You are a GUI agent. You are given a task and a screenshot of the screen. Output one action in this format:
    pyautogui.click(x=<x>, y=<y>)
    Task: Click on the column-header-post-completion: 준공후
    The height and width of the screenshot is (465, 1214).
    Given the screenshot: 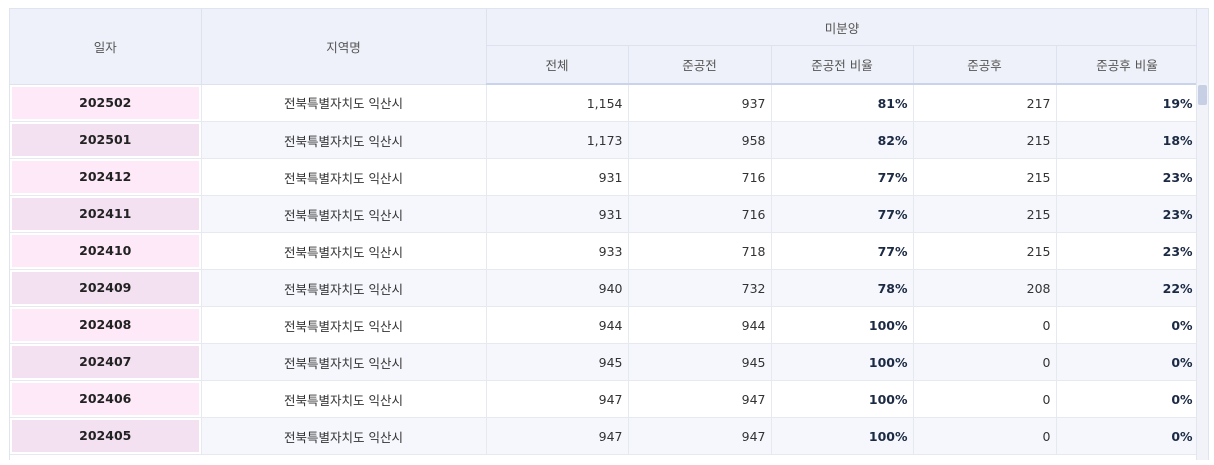 What is the action you would take?
    pyautogui.click(x=985, y=65)
    